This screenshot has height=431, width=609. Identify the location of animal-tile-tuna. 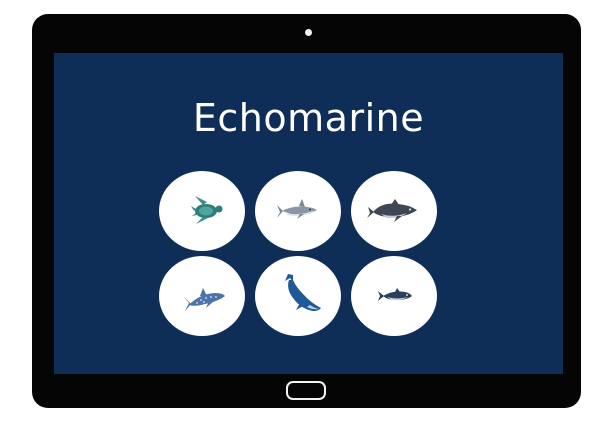
(394, 296).